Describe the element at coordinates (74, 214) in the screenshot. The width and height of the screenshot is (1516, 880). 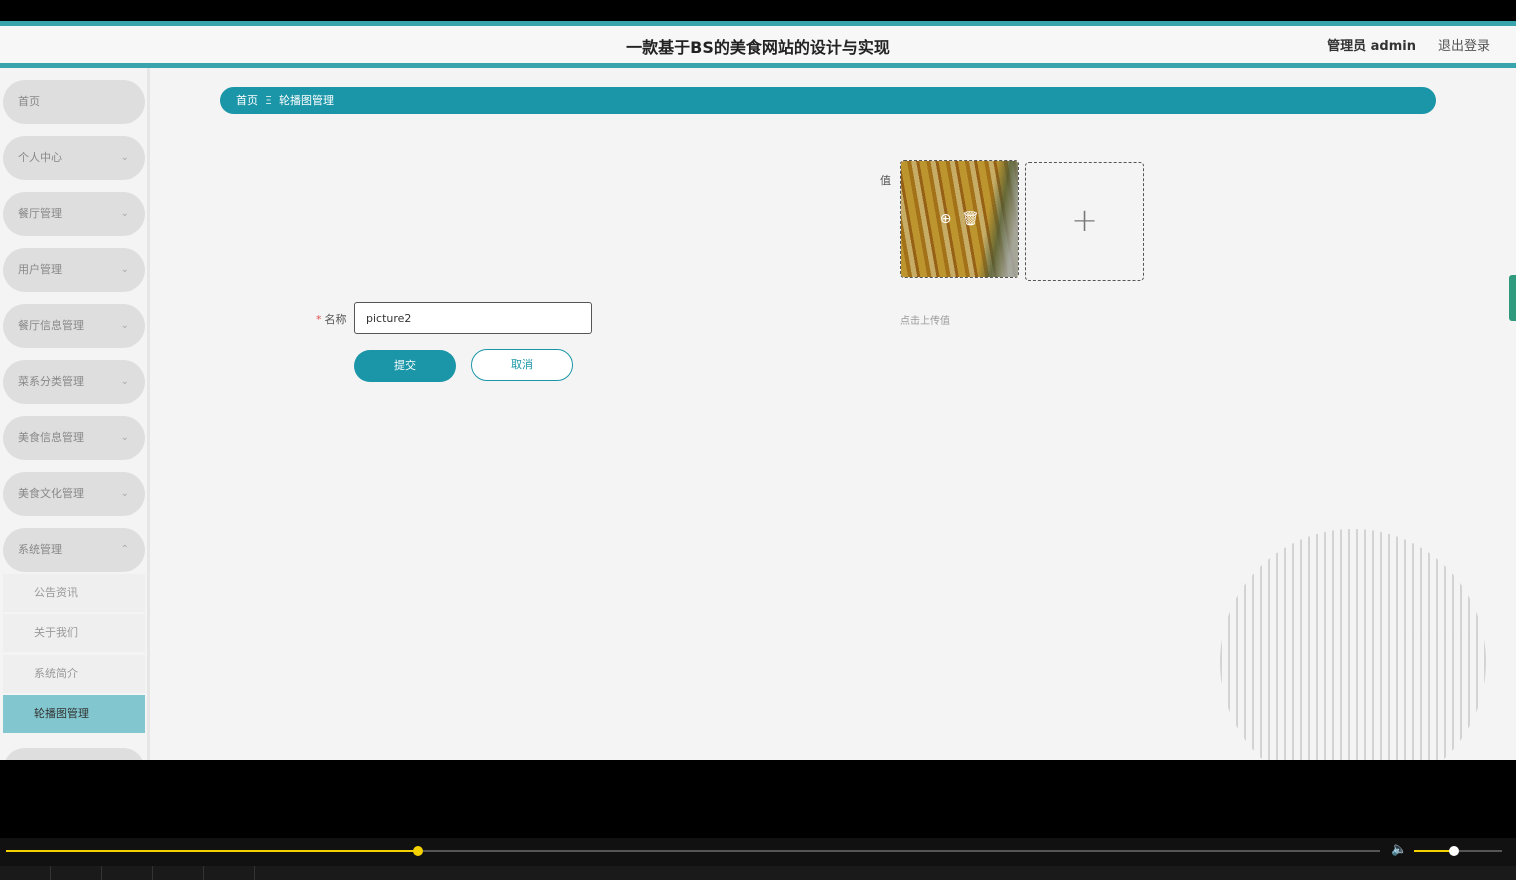
I see `sidebar-item-restaurant: 餐厅管理 ⌄` at that location.